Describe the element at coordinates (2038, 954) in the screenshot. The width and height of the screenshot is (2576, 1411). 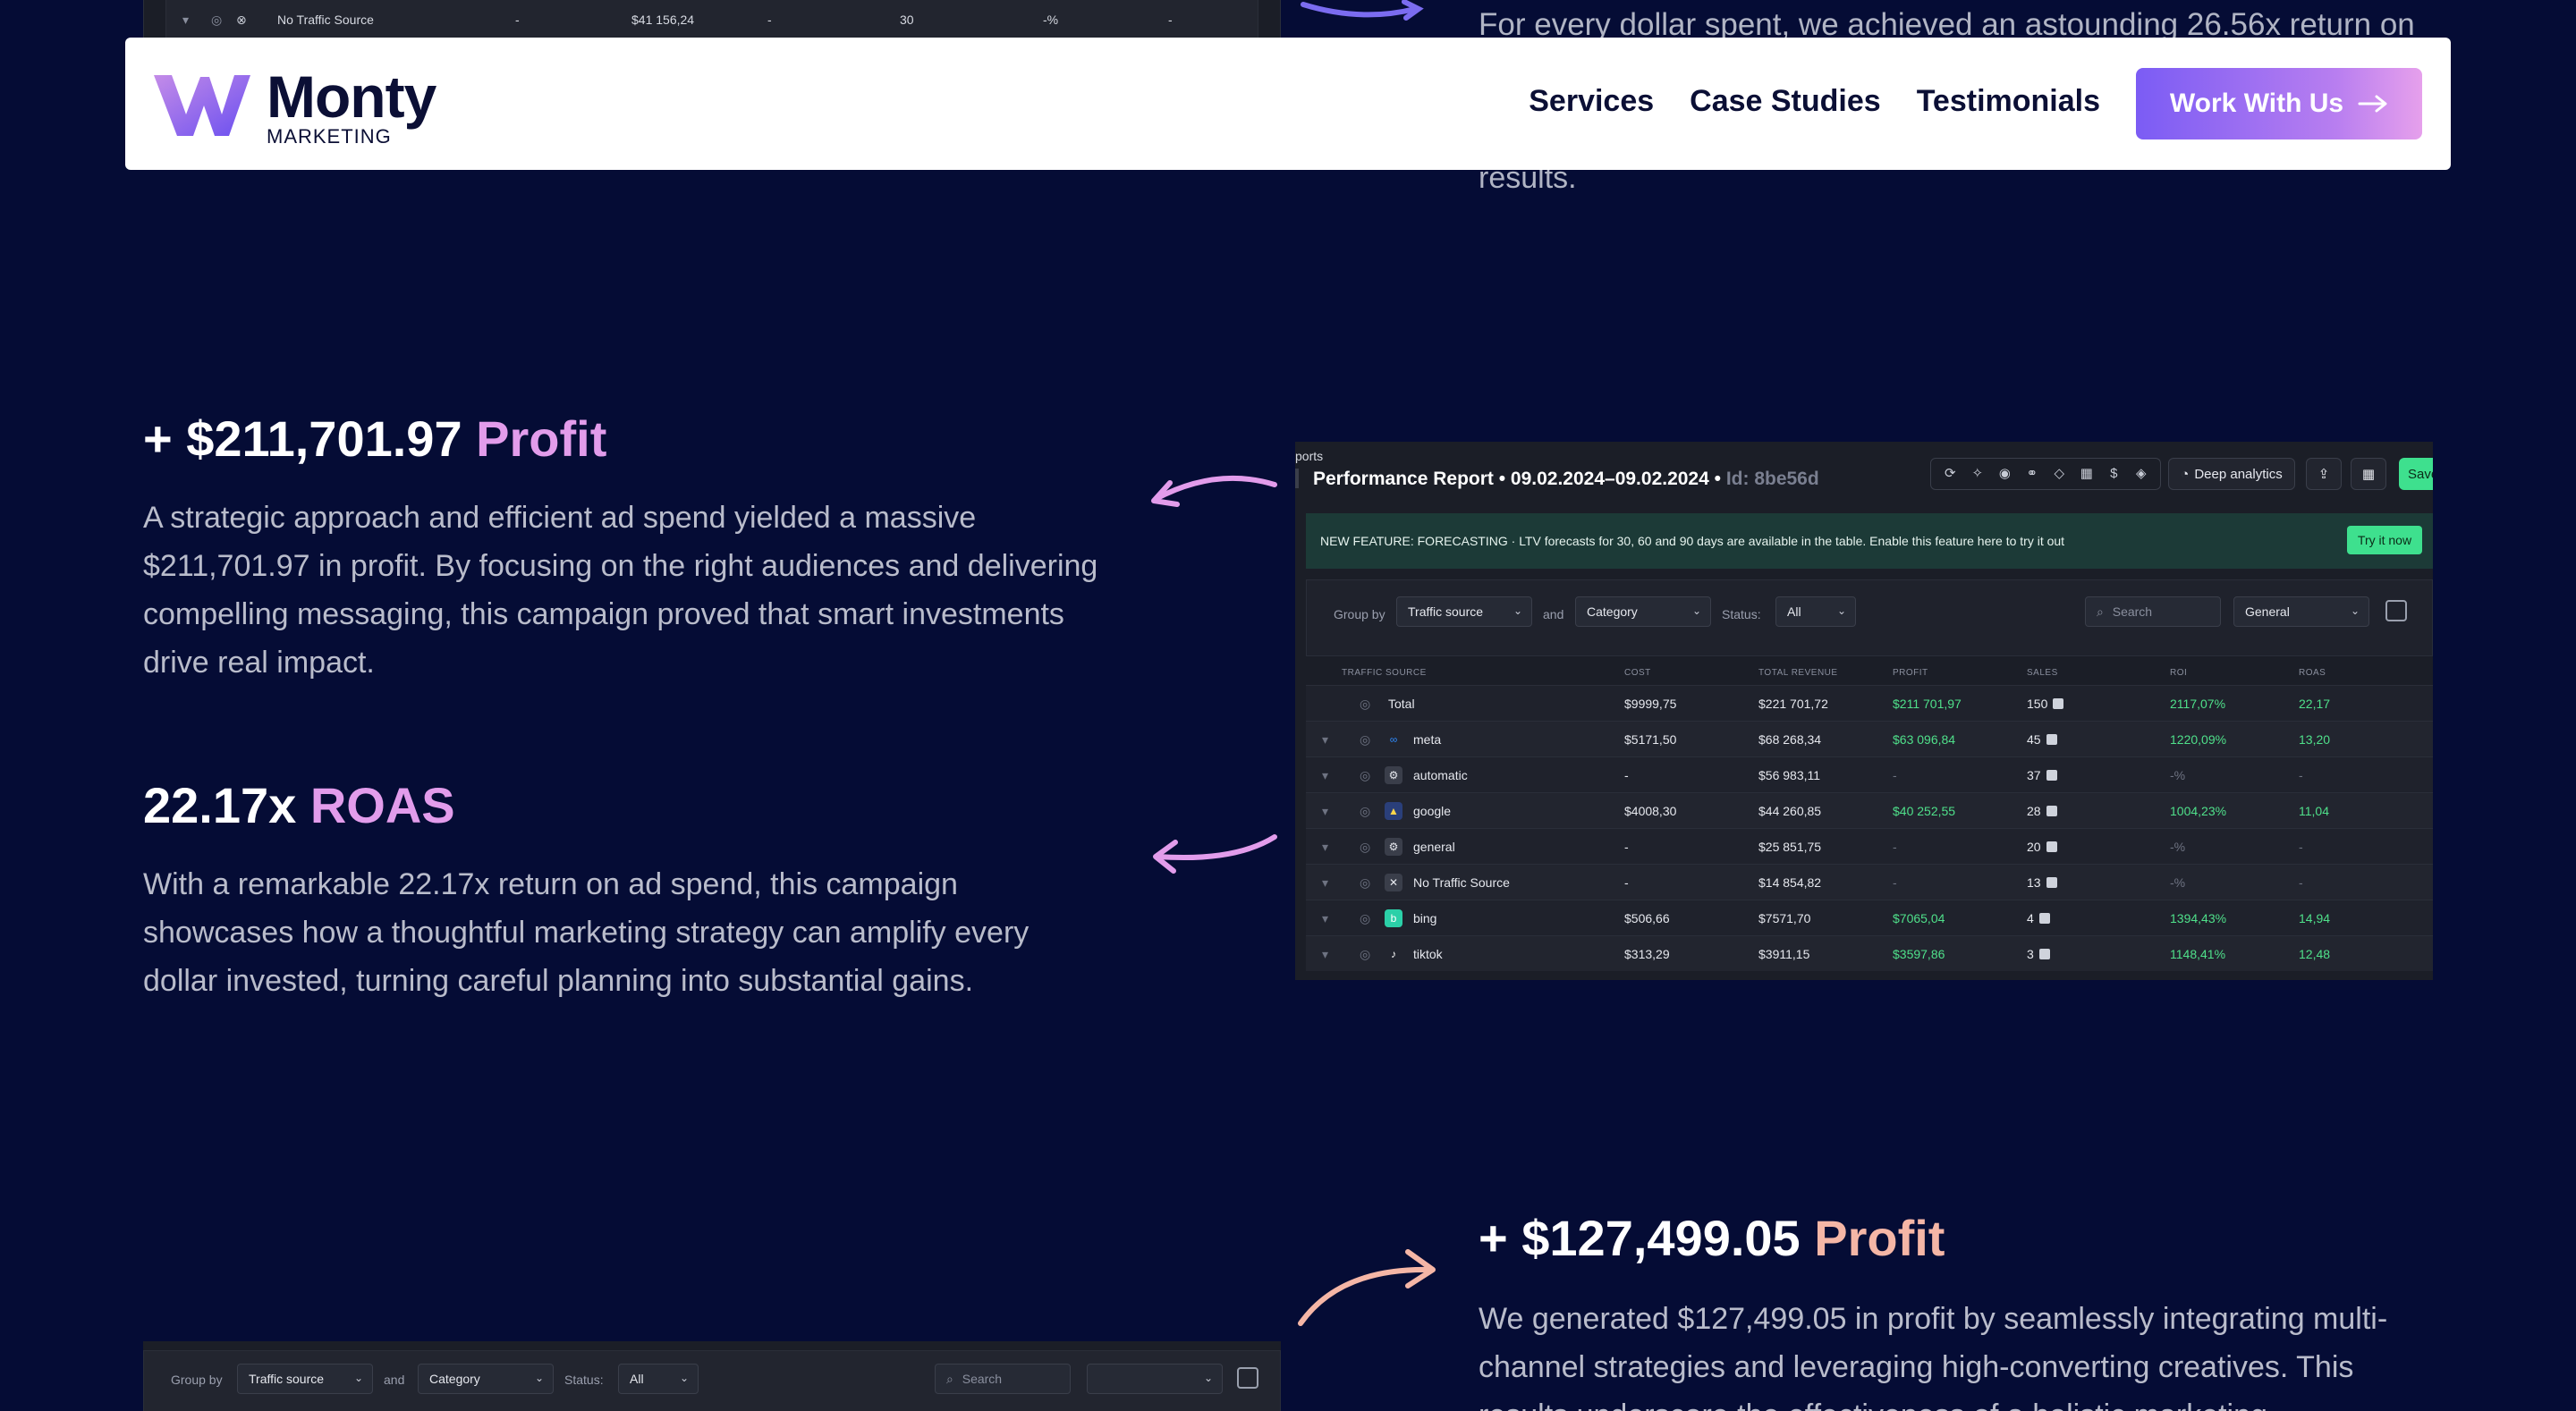
I see `sales-value: 3` at that location.